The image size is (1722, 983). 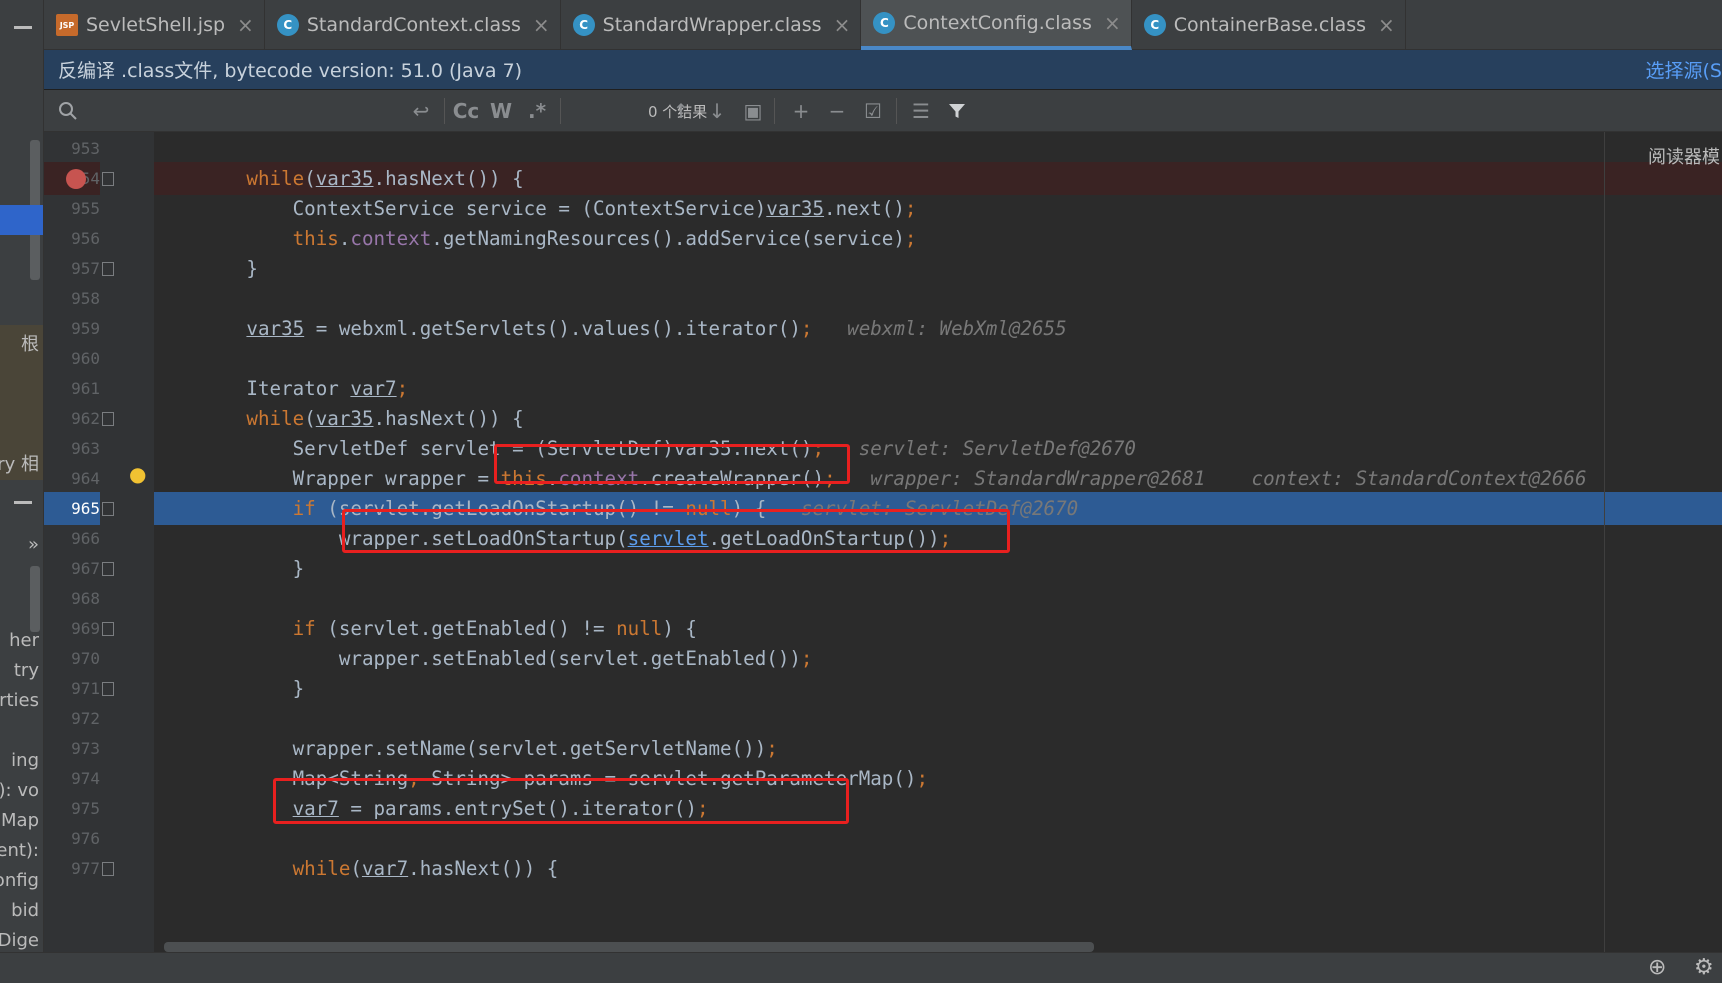 What do you see at coordinates (921, 111) in the screenshot?
I see `filter-lines-icon: ☰` at bounding box center [921, 111].